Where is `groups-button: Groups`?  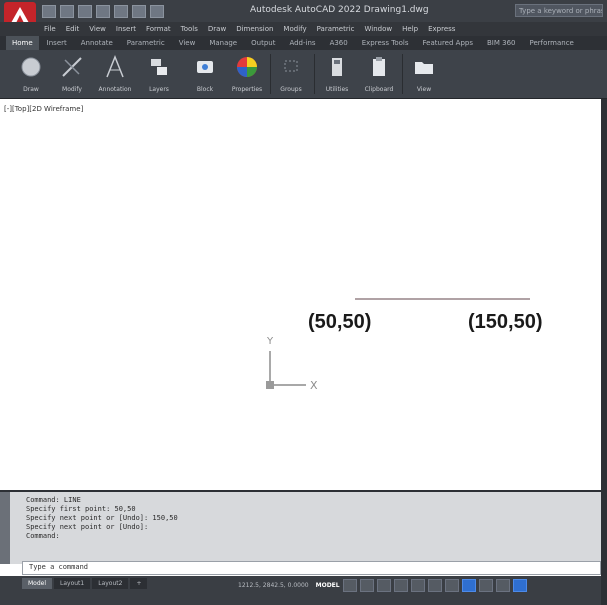 groups-button: Groups is located at coordinates (291, 74).